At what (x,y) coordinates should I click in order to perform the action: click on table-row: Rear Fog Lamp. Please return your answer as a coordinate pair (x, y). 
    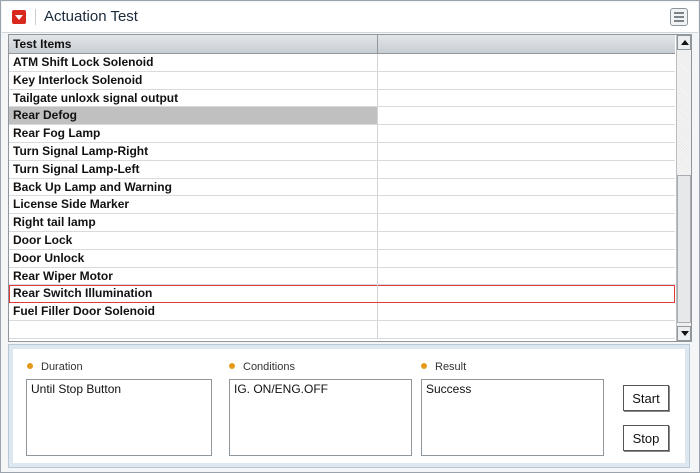
    Looking at the image, I should click on (342, 134).